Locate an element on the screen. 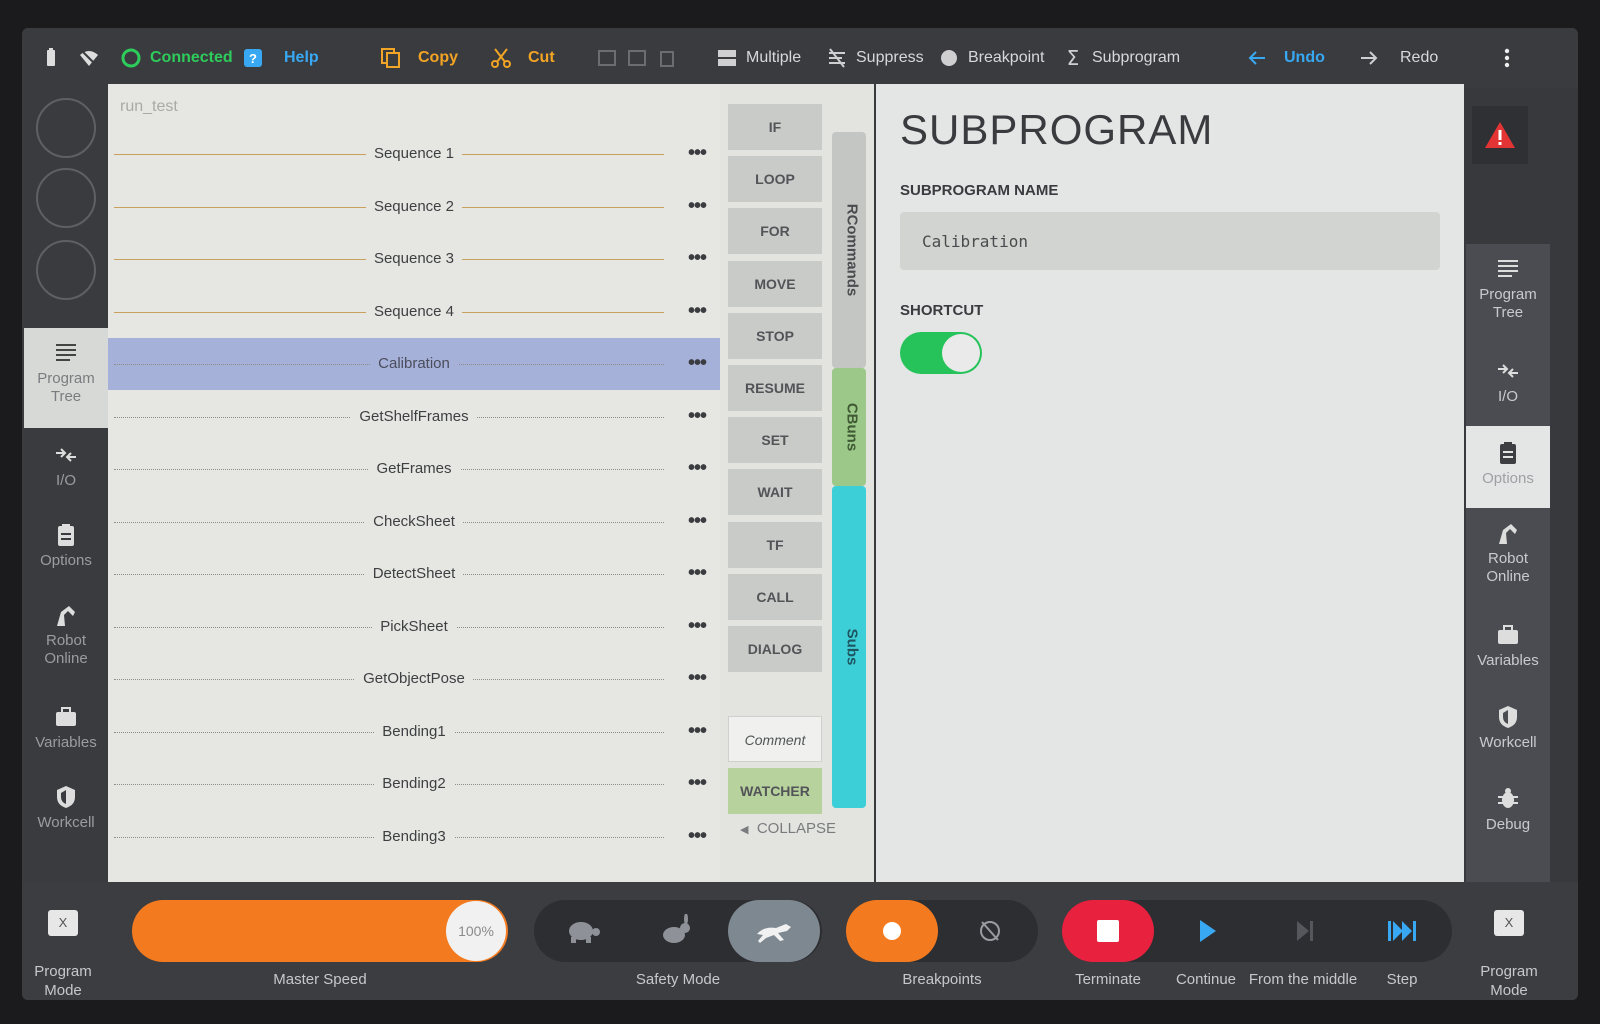  turtle-icon is located at coordinates (584, 932).